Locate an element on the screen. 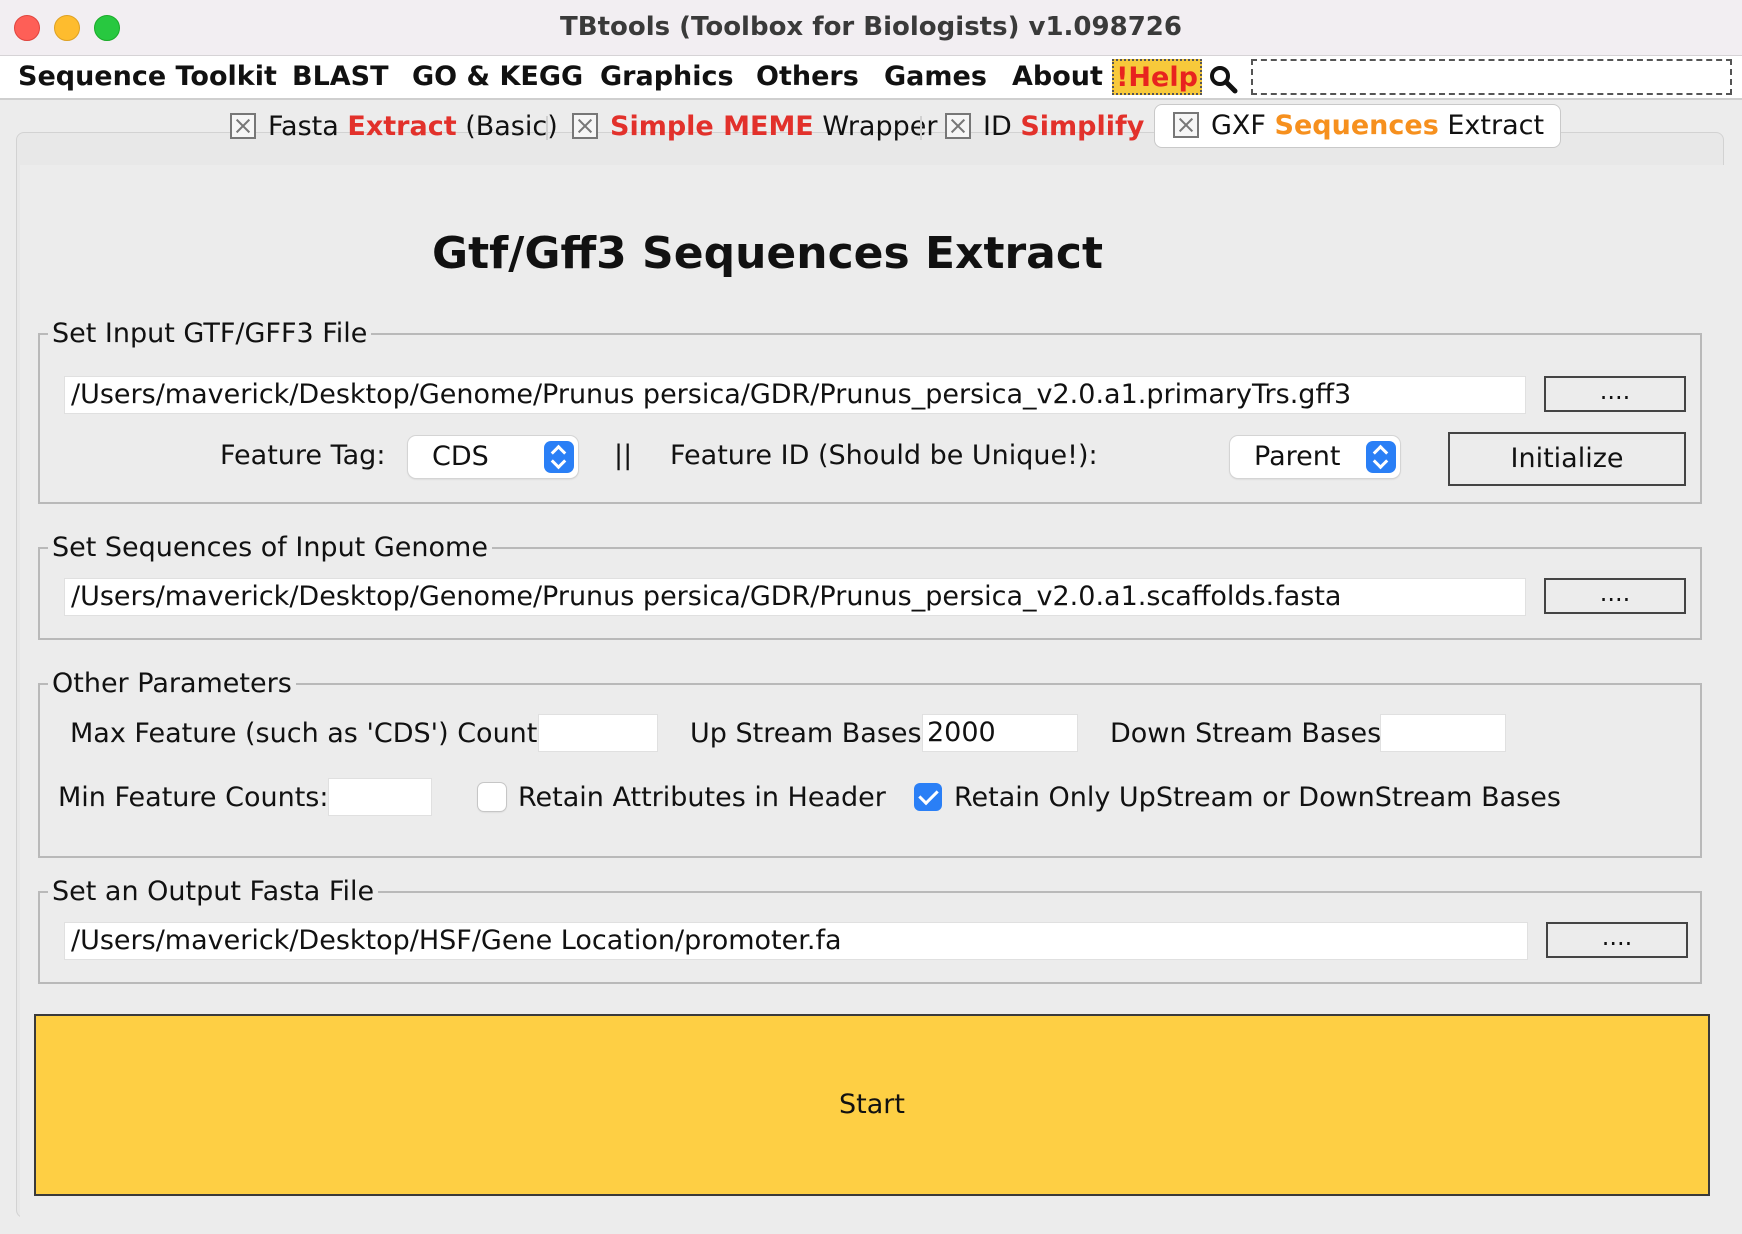  menu-go-kegg: GO & KEGG is located at coordinates (497, 77).